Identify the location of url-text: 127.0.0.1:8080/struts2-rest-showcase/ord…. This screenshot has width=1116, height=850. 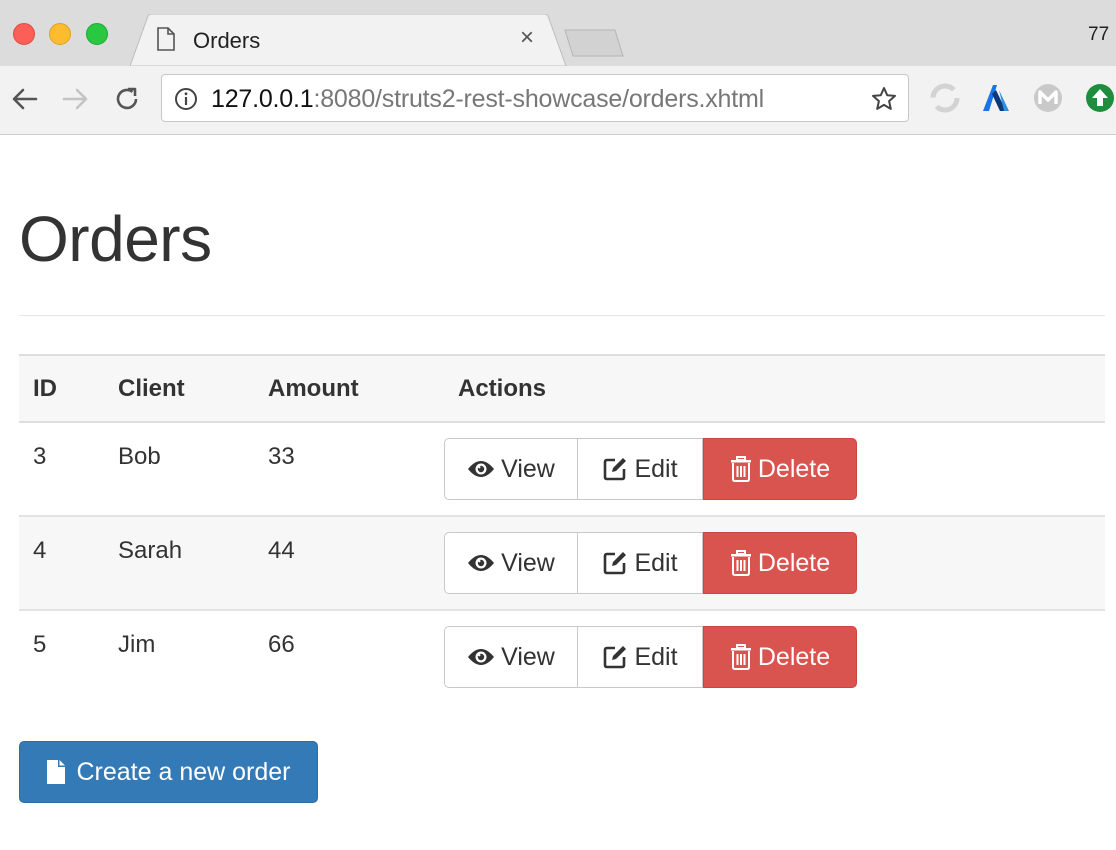
(487, 99).